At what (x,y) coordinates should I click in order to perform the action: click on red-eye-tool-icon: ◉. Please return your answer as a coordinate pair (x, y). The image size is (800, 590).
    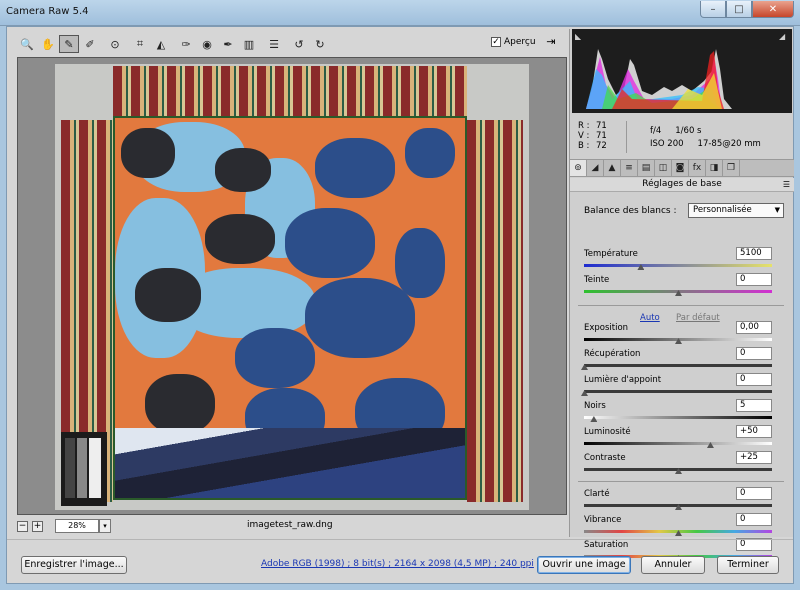
    Looking at the image, I should click on (207, 44).